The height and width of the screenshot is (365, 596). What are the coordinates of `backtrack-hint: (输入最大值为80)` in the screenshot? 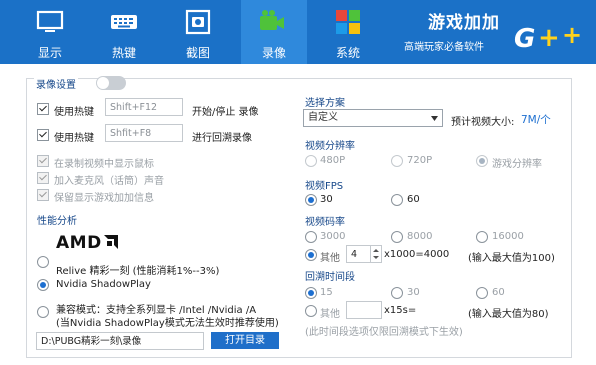 It's located at (508, 314).